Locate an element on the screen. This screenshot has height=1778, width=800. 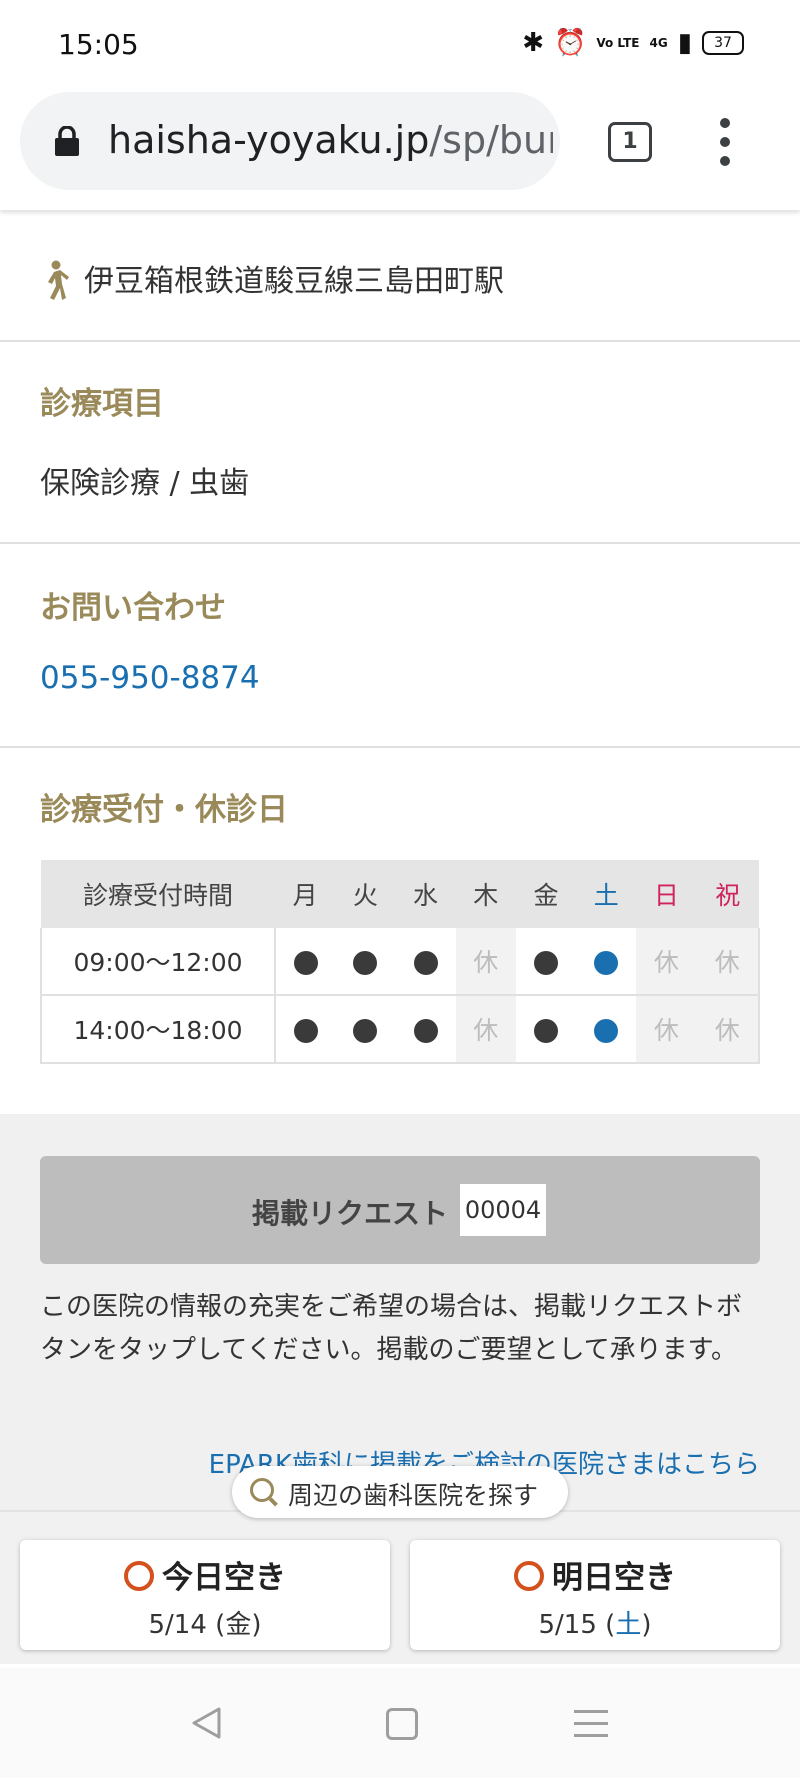
tomorrow-title: 明日空き is located at coordinates (614, 1578).